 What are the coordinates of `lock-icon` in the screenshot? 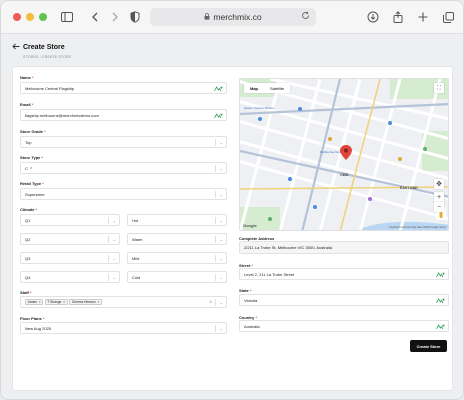 It's located at (207, 17).